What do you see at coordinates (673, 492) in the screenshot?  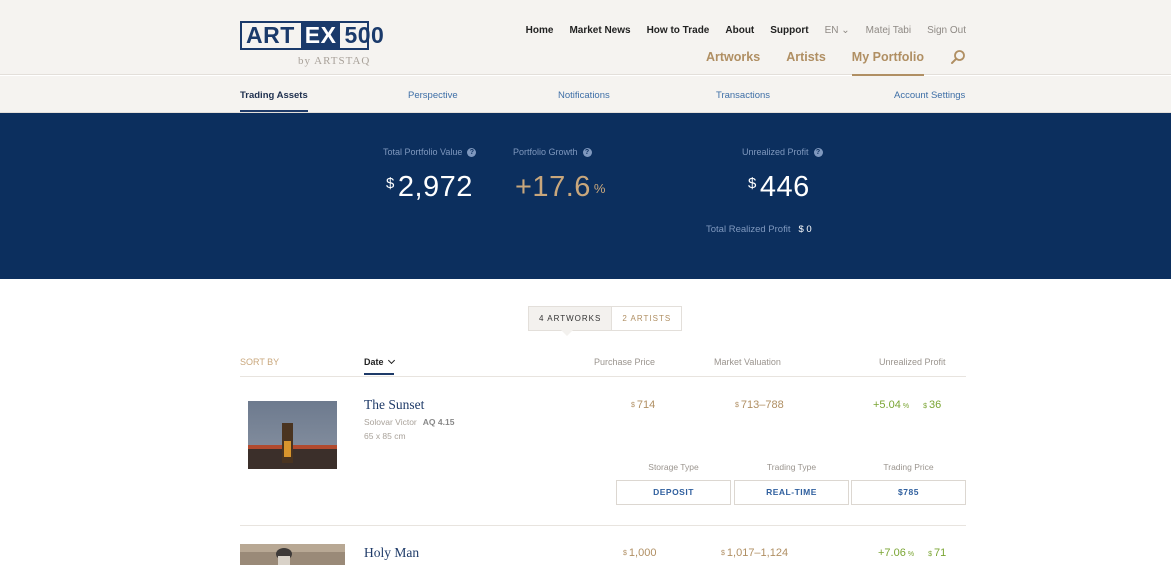 I see `storage-type-button: DEPOSIT` at bounding box center [673, 492].